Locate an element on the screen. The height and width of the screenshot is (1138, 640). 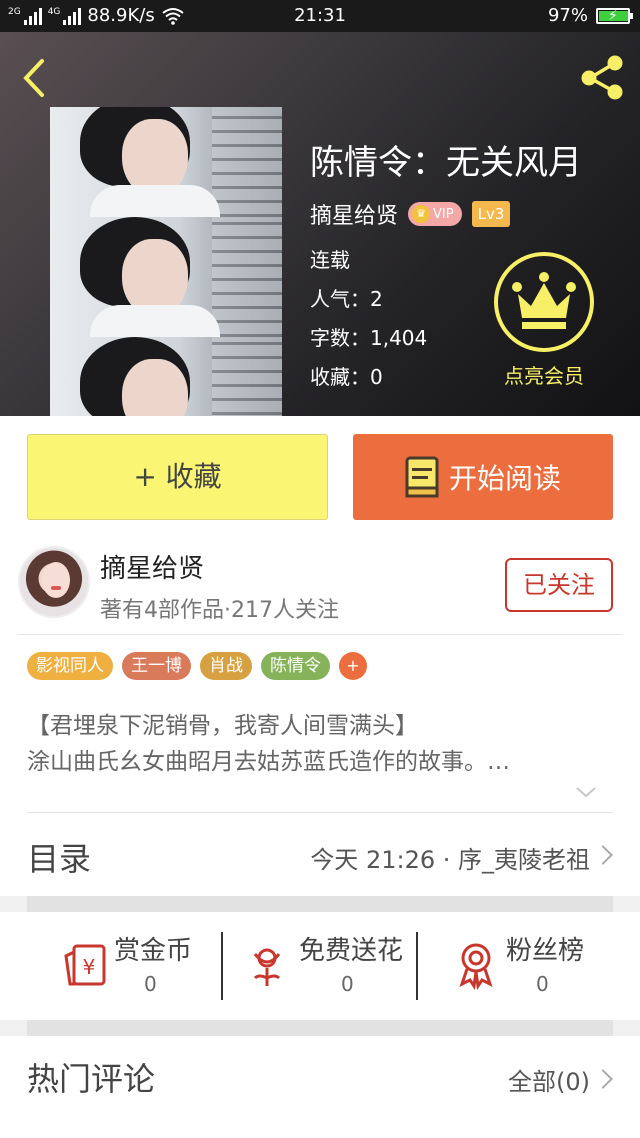
reward-coins-button: ¥ 赏金币 0 is located at coordinates (160, 966).